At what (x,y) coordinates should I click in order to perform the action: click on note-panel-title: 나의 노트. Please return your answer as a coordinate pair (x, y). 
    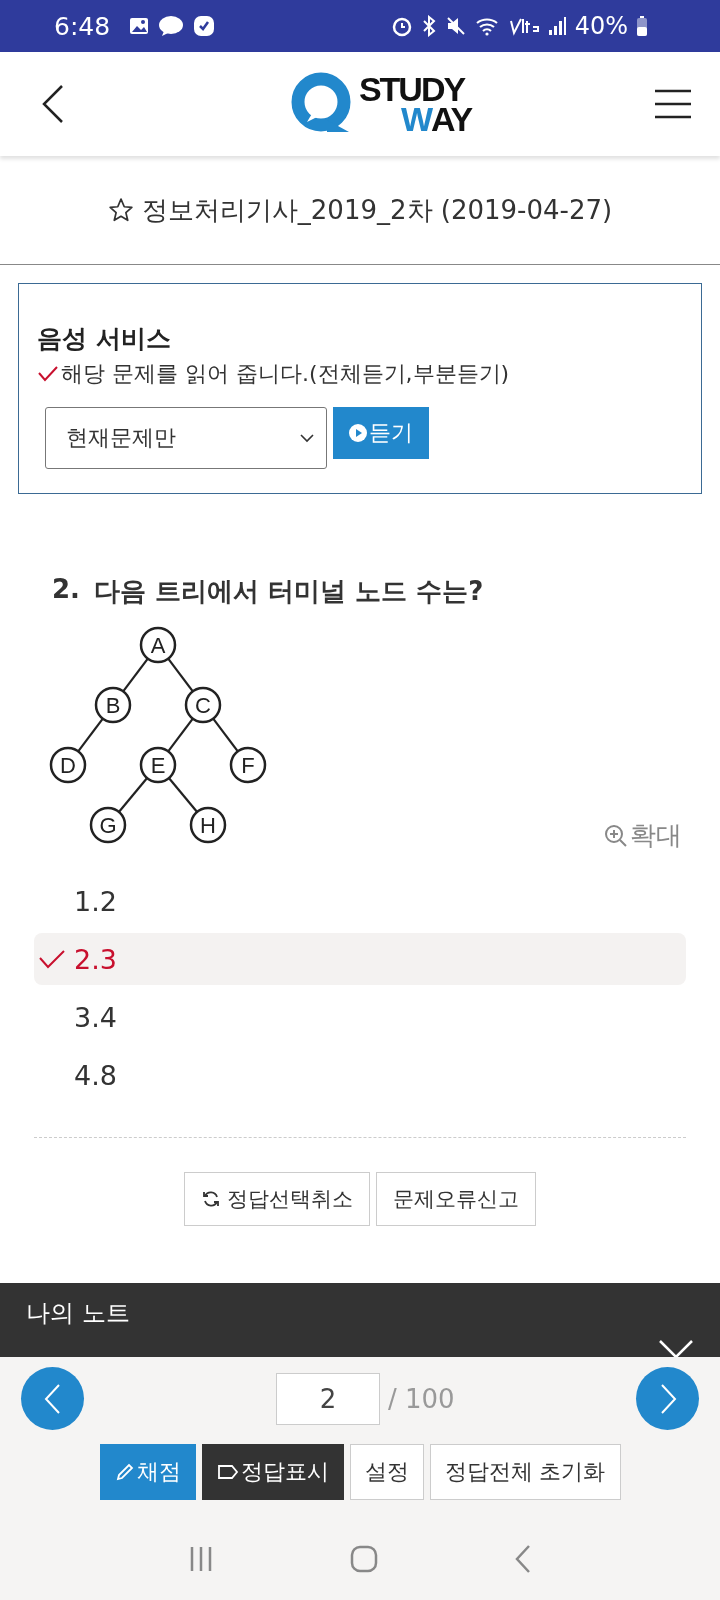
    Looking at the image, I should click on (78, 1313).